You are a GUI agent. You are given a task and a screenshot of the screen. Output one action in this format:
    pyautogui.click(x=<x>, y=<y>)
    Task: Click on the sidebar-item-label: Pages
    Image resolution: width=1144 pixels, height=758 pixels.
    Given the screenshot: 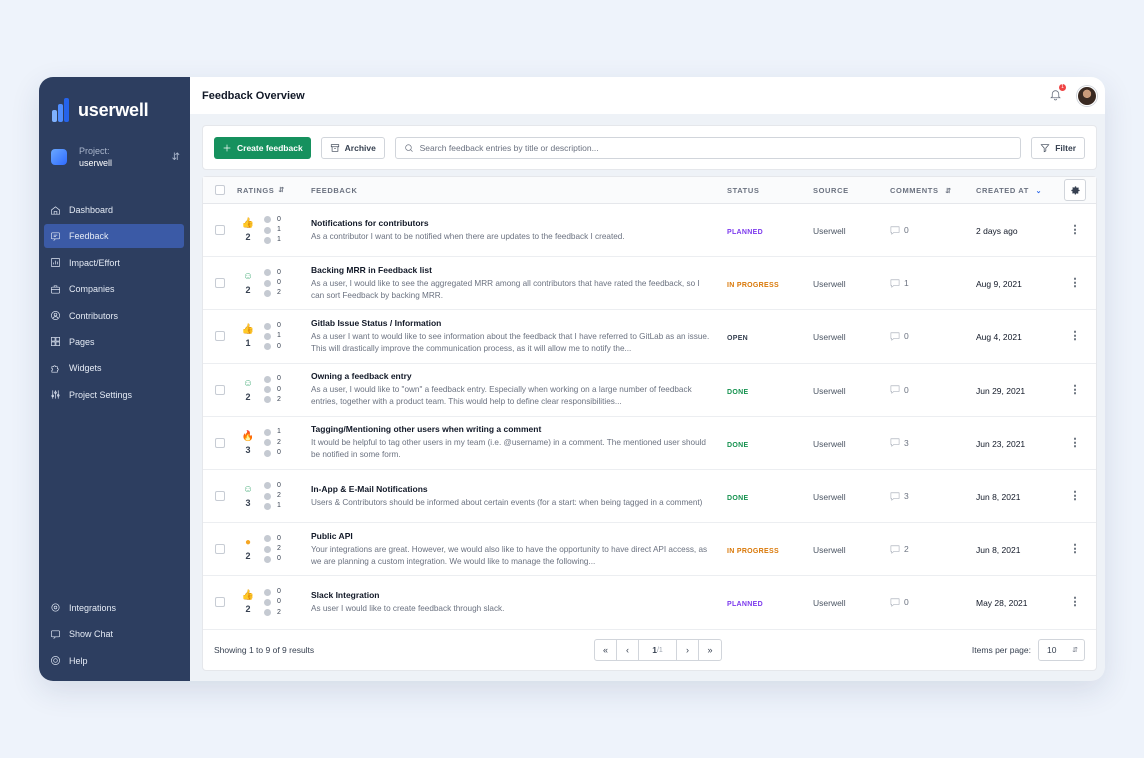 What is the action you would take?
    pyautogui.click(x=82, y=341)
    